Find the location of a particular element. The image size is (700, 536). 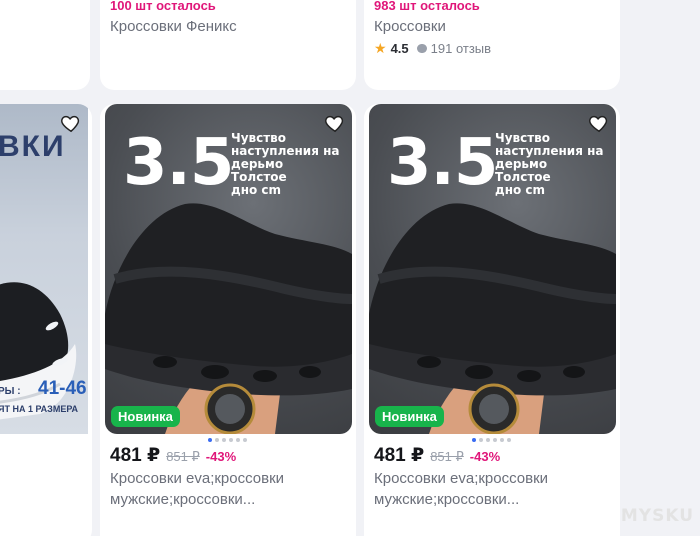

product-card-top-left is located at coordinates (45, 45).